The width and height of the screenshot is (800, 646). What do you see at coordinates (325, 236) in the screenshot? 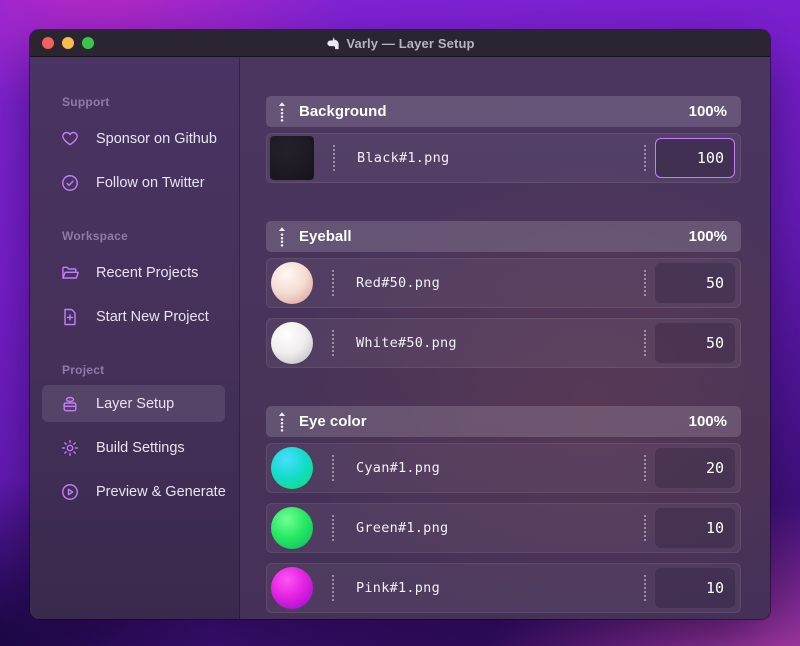
I see `group-title: Eyeball` at bounding box center [325, 236].